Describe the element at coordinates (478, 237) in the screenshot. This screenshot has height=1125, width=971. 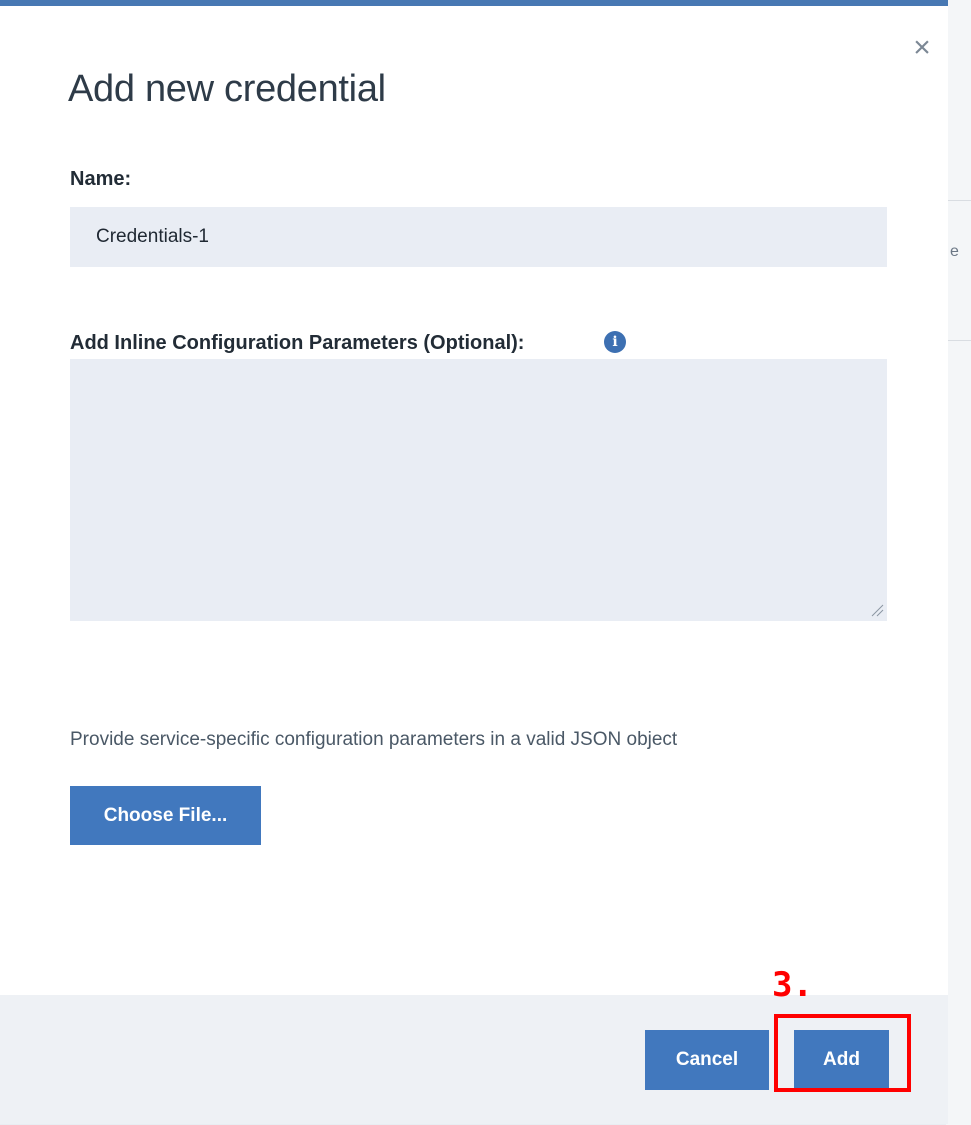
I see `name-input` at that location.